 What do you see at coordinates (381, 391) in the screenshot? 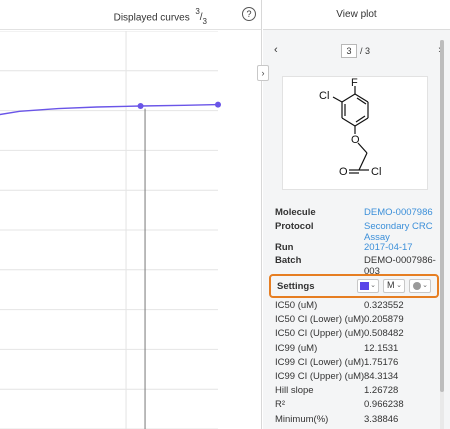
I see `parameter-value: 1.26728` at bounding box center [381, 391].